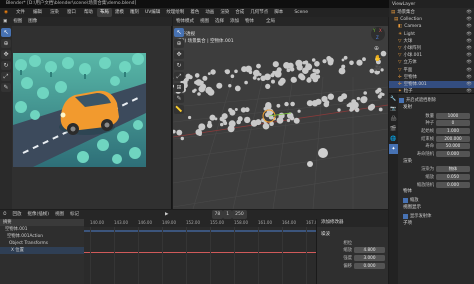 The width and height of the screenshot is (474, 284). What do you see at coordinates (369, 257) in the screenshot?
I see `property-value-field: 3.000` at bounding box center [369, 257].